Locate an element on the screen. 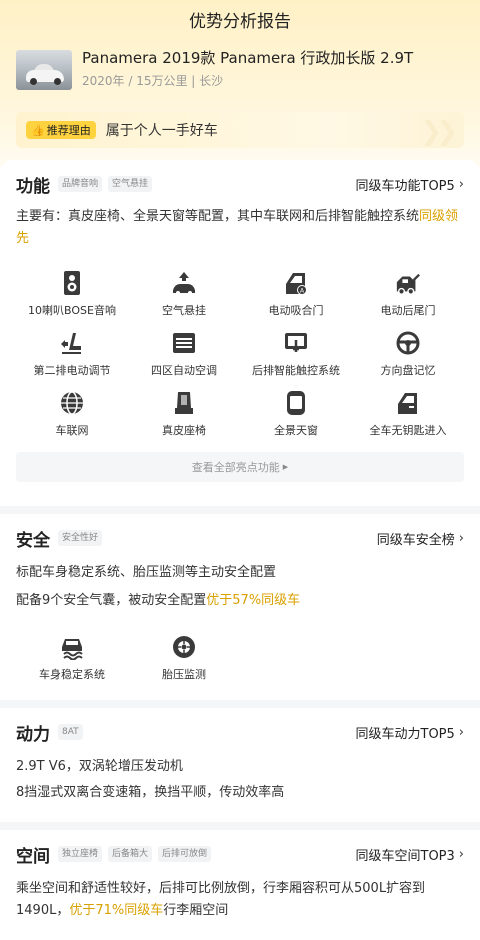 Image resolution: width=480 pixels, height=940 pixels. steering-wheel-icon is located at coordinates (408, 343).